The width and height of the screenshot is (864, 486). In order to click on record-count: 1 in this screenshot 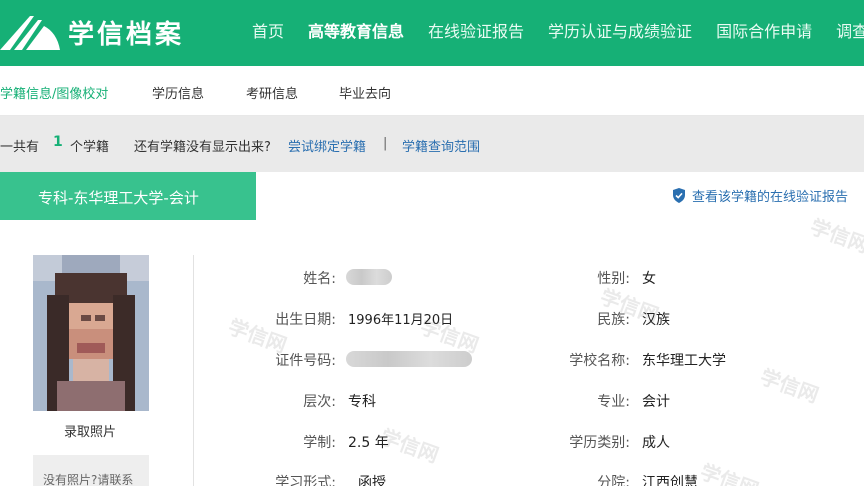, I will do `click(58, 142)`.